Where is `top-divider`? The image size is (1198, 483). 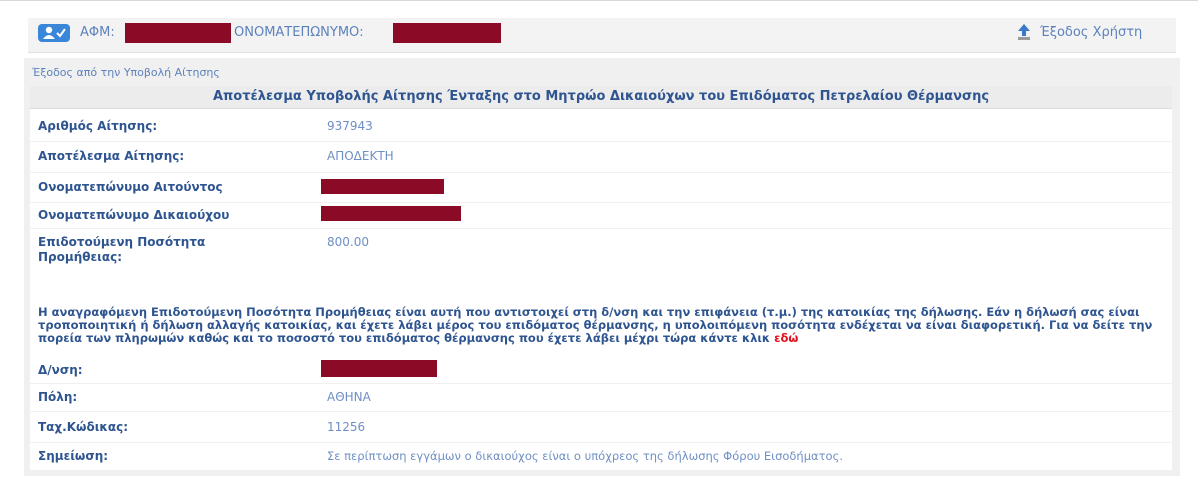
top-divider is located at coordinates (599, 0).